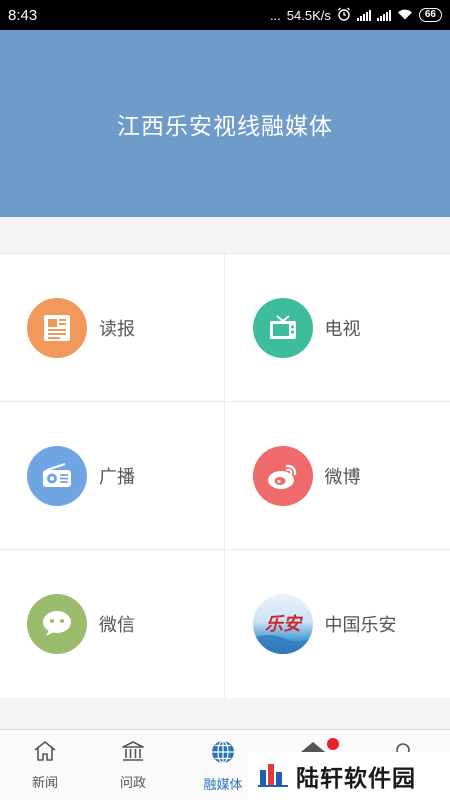 The image size is (450, 800). I want to click on status-time: 8:43, so click(23, 15).